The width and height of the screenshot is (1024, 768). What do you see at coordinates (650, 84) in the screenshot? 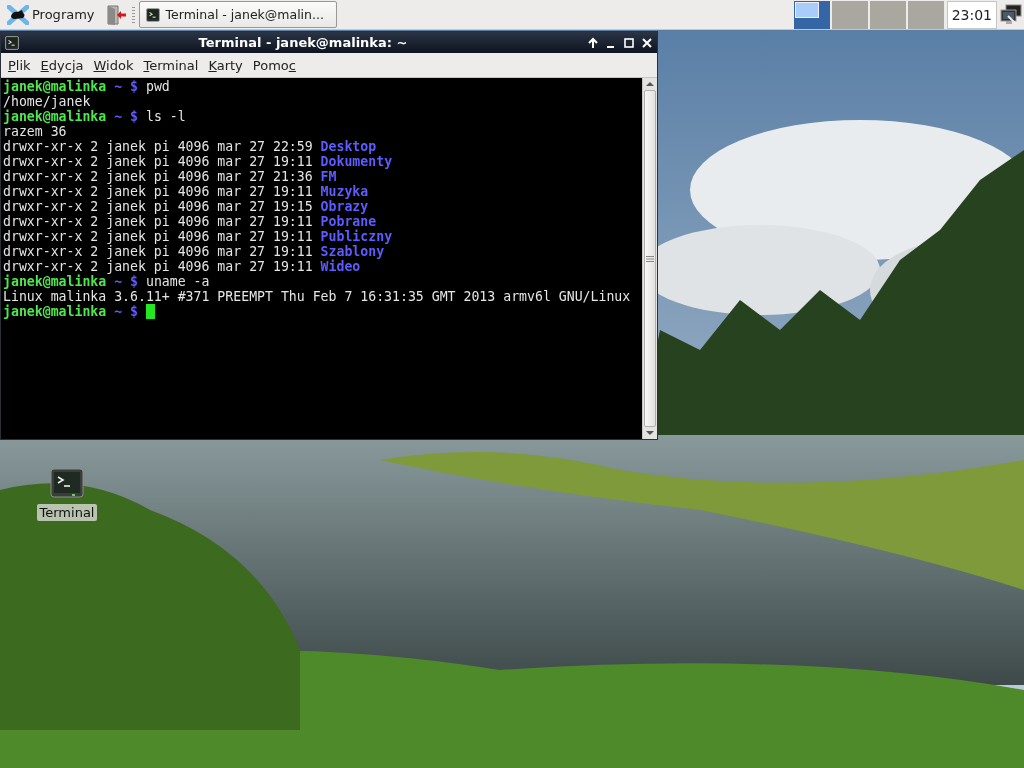
I see `scroll-up-icon` at bounding box center [650, 84].